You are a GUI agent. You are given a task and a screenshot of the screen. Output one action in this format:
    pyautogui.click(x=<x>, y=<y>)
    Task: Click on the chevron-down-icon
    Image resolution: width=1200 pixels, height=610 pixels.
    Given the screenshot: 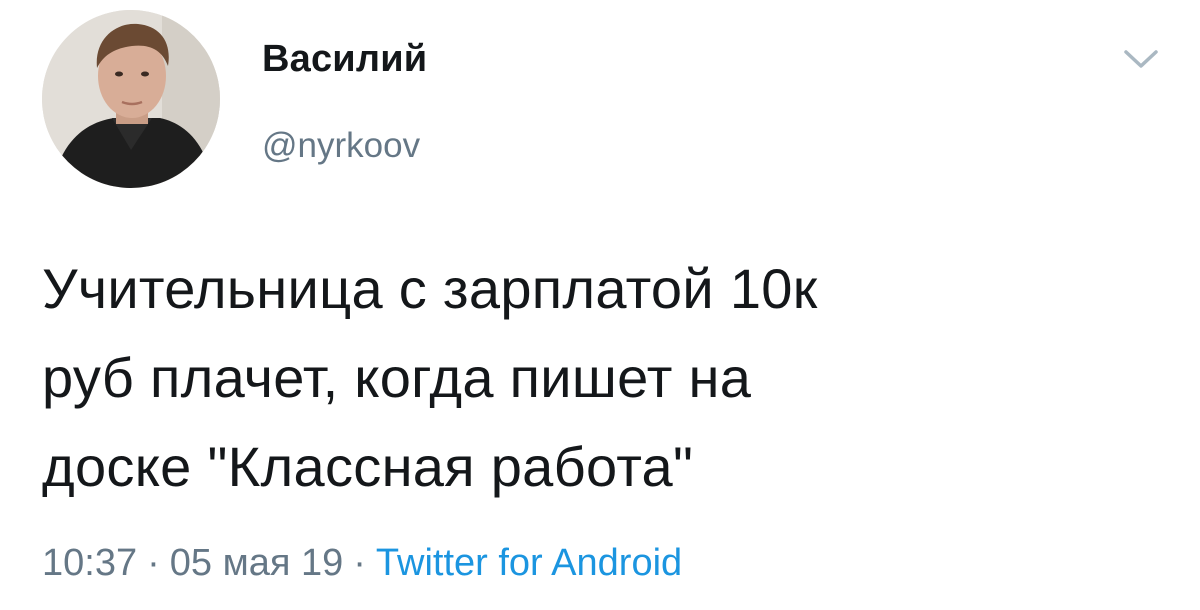 What is the action you would take?
    pyautogui.click(x=1141, y=59)
    